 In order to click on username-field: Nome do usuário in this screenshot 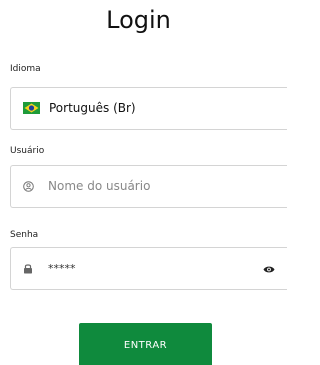, I will do `click(148, 186)`.